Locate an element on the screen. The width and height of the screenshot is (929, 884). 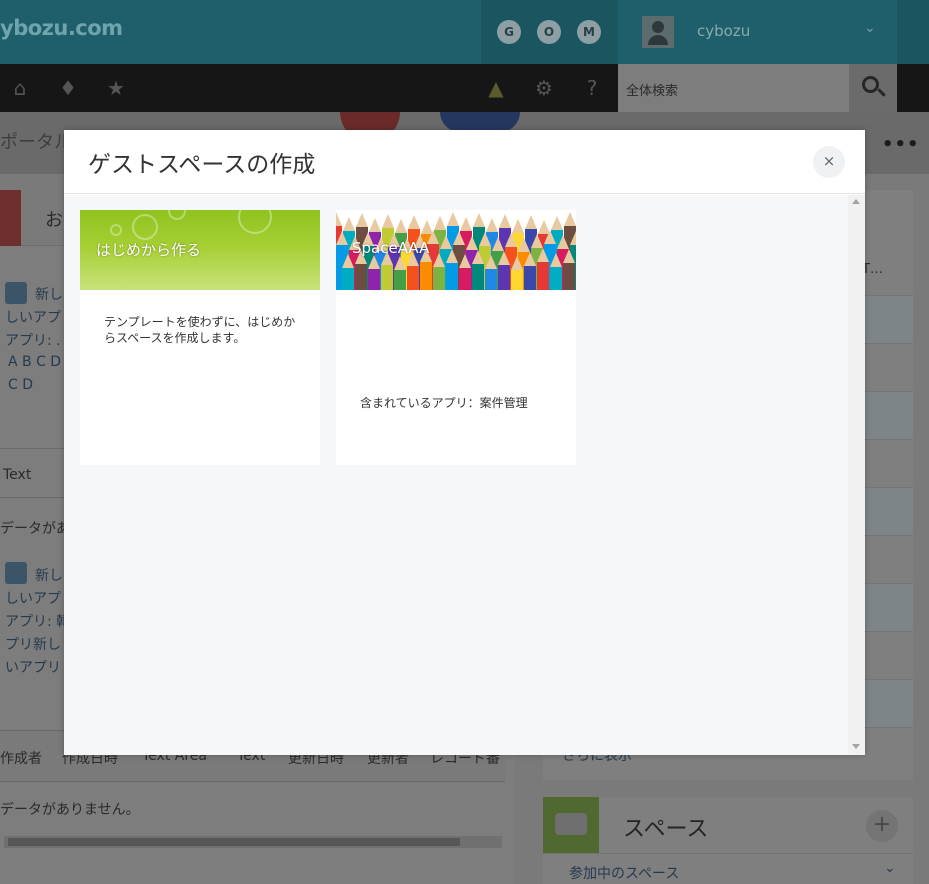
dialog-header: ゲストスペースの作成 × is located at coordinates (464, 162).